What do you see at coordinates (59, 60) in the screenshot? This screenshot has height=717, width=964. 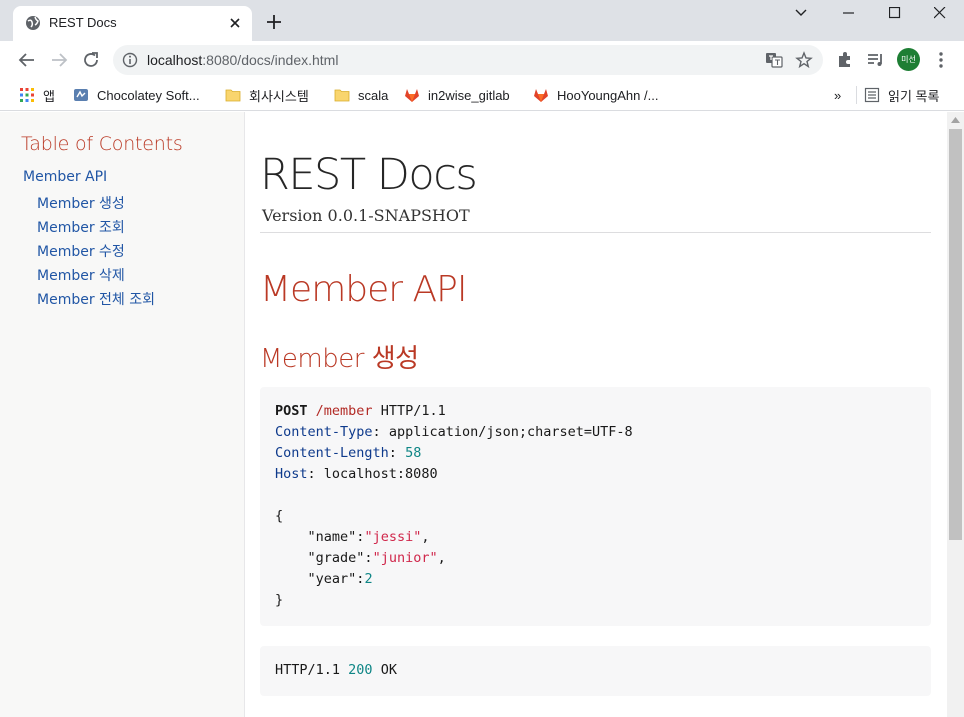 I see `forward-arrow-icon` at bounding box center [59, 60].